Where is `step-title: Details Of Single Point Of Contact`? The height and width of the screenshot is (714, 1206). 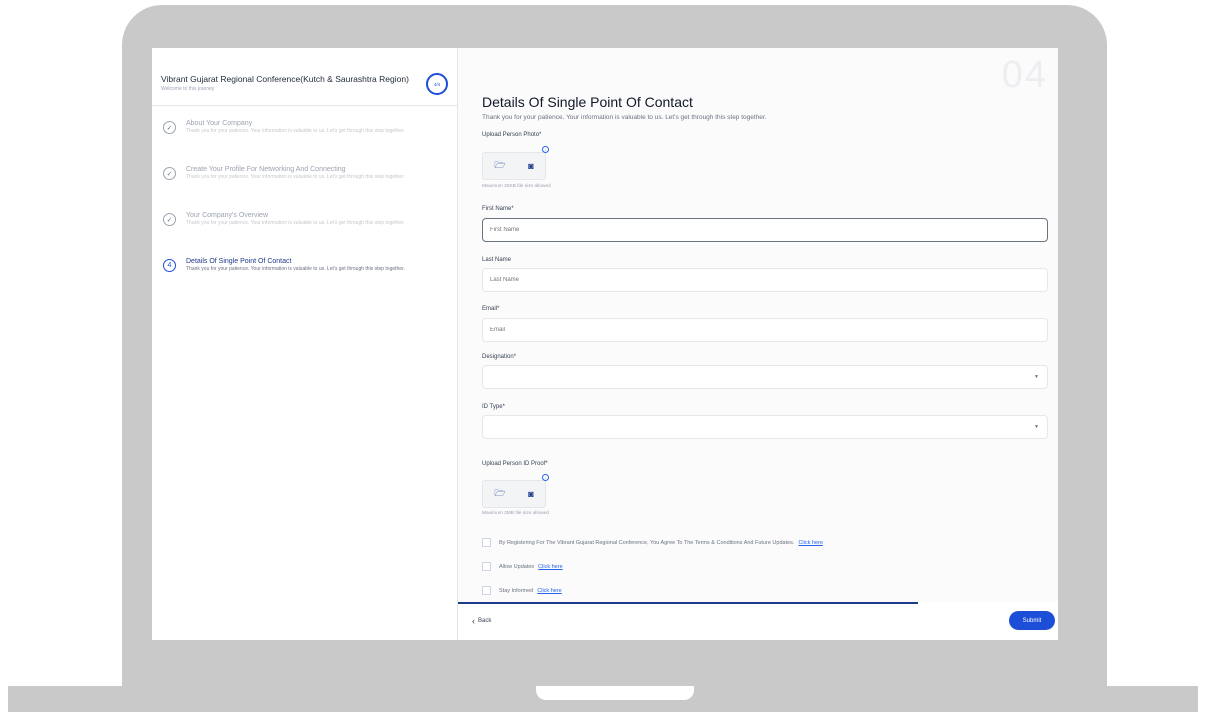
step-title: Details Of Single Point Of Contact is located at coordinates (239, 261).